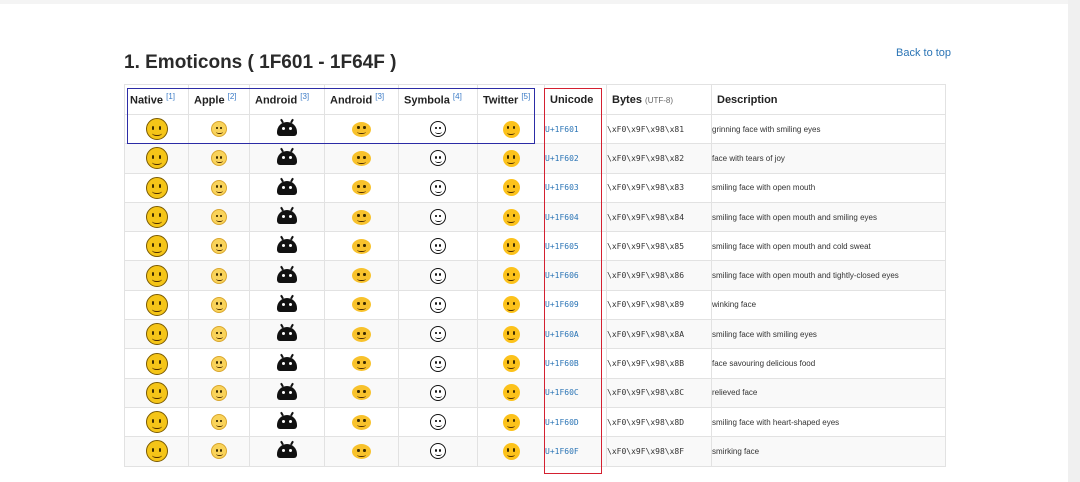 This screenshot has width=1080, height=482. Describe the element at coordinates (575, 99) in the screenshot. I see `col-header-unicode: Unicode` at that location.